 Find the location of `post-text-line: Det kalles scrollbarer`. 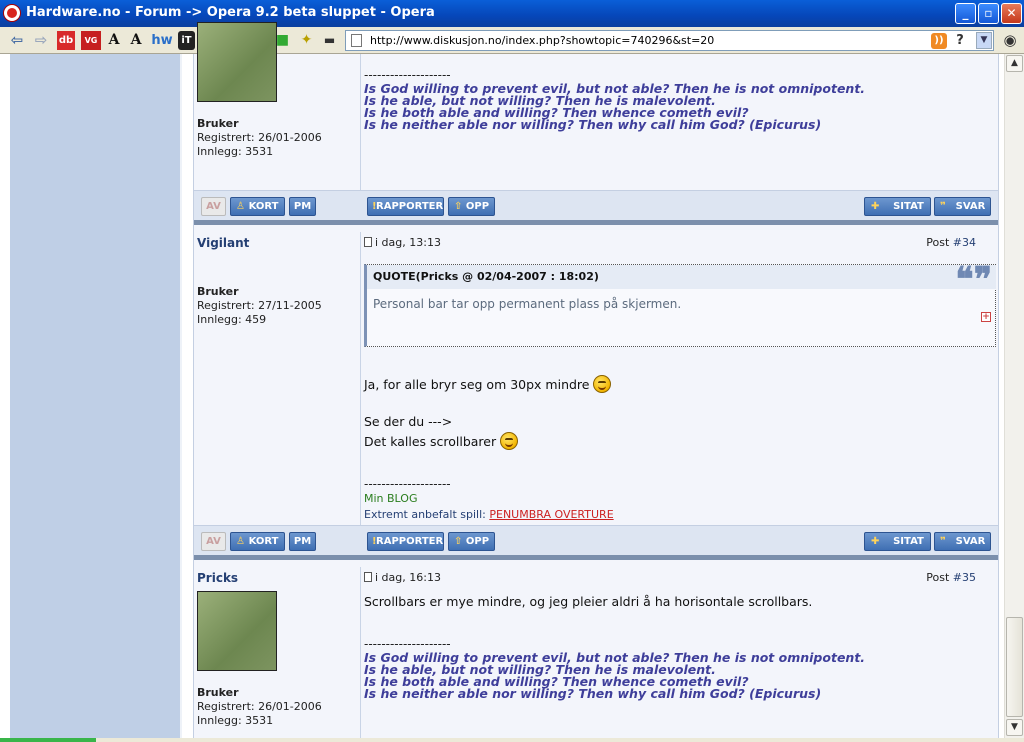

post-text-line: Det kalles scrollbarer is located at coordinates (441, 441).